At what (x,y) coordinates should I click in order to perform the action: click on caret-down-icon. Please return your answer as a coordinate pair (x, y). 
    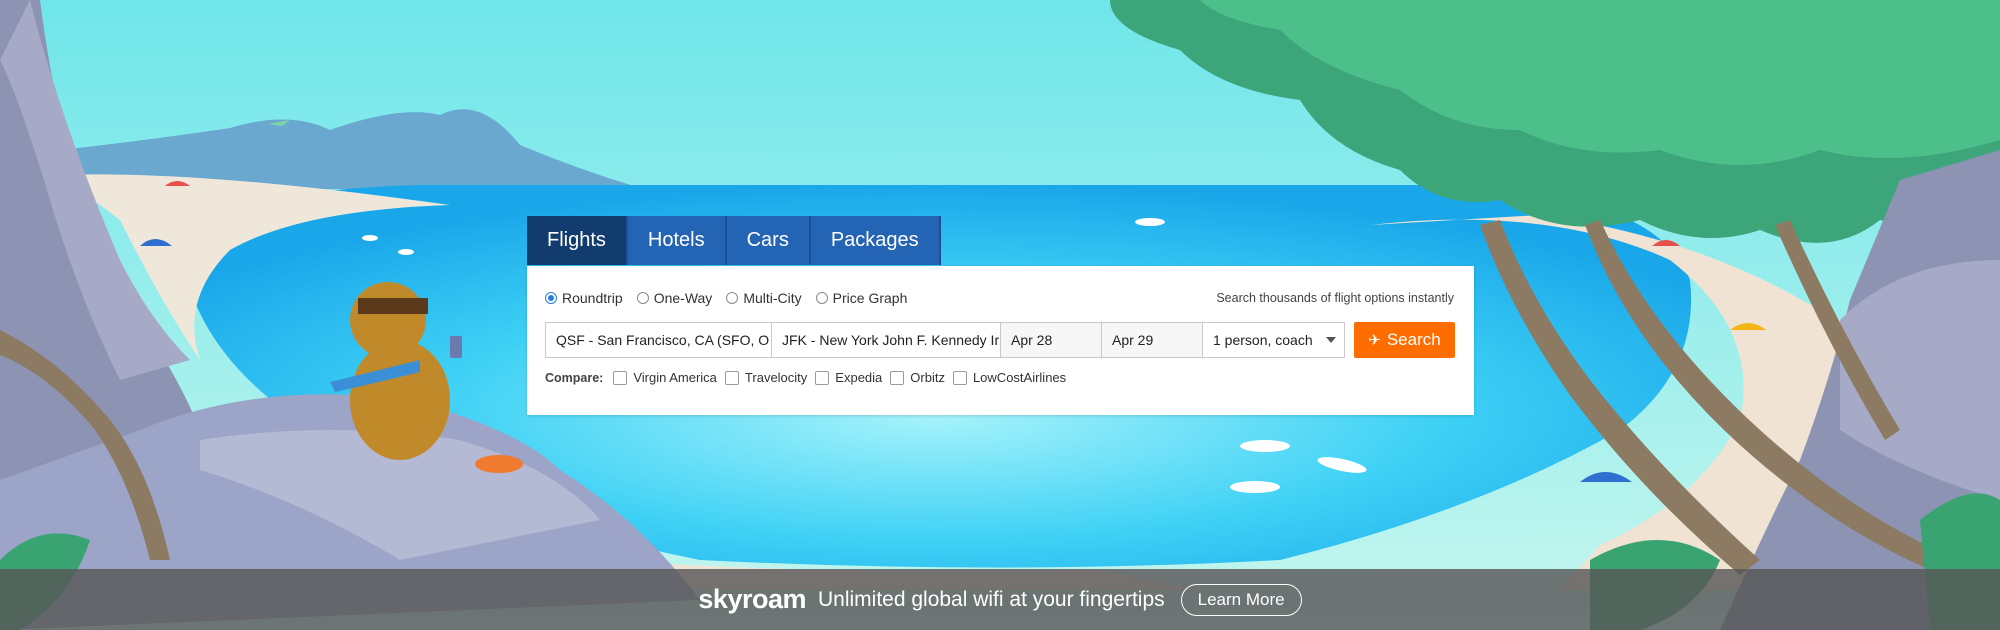
    Looking at the image, I should click on (1331, 340).